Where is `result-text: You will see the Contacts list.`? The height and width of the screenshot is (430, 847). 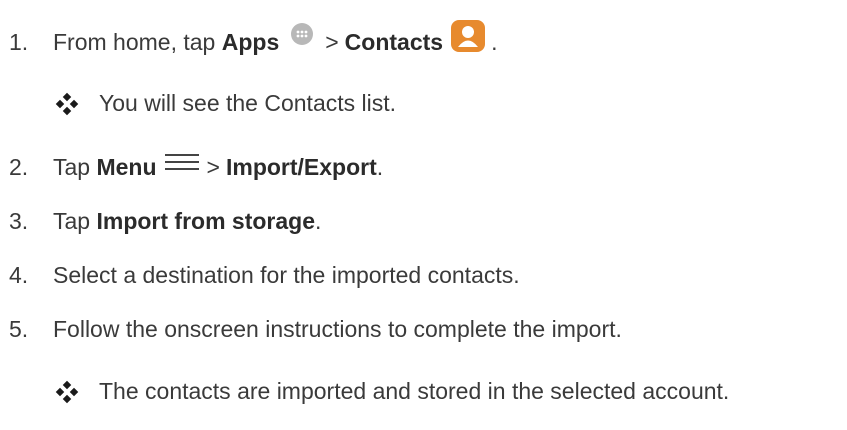 result-text: You will see the Contacts list. is located at coordinates (248, 103).